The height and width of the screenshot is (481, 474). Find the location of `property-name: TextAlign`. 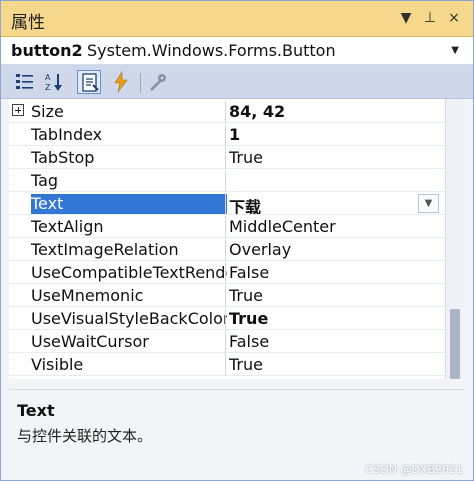

property-name: TextAlign is located at coordinates (67, 226).